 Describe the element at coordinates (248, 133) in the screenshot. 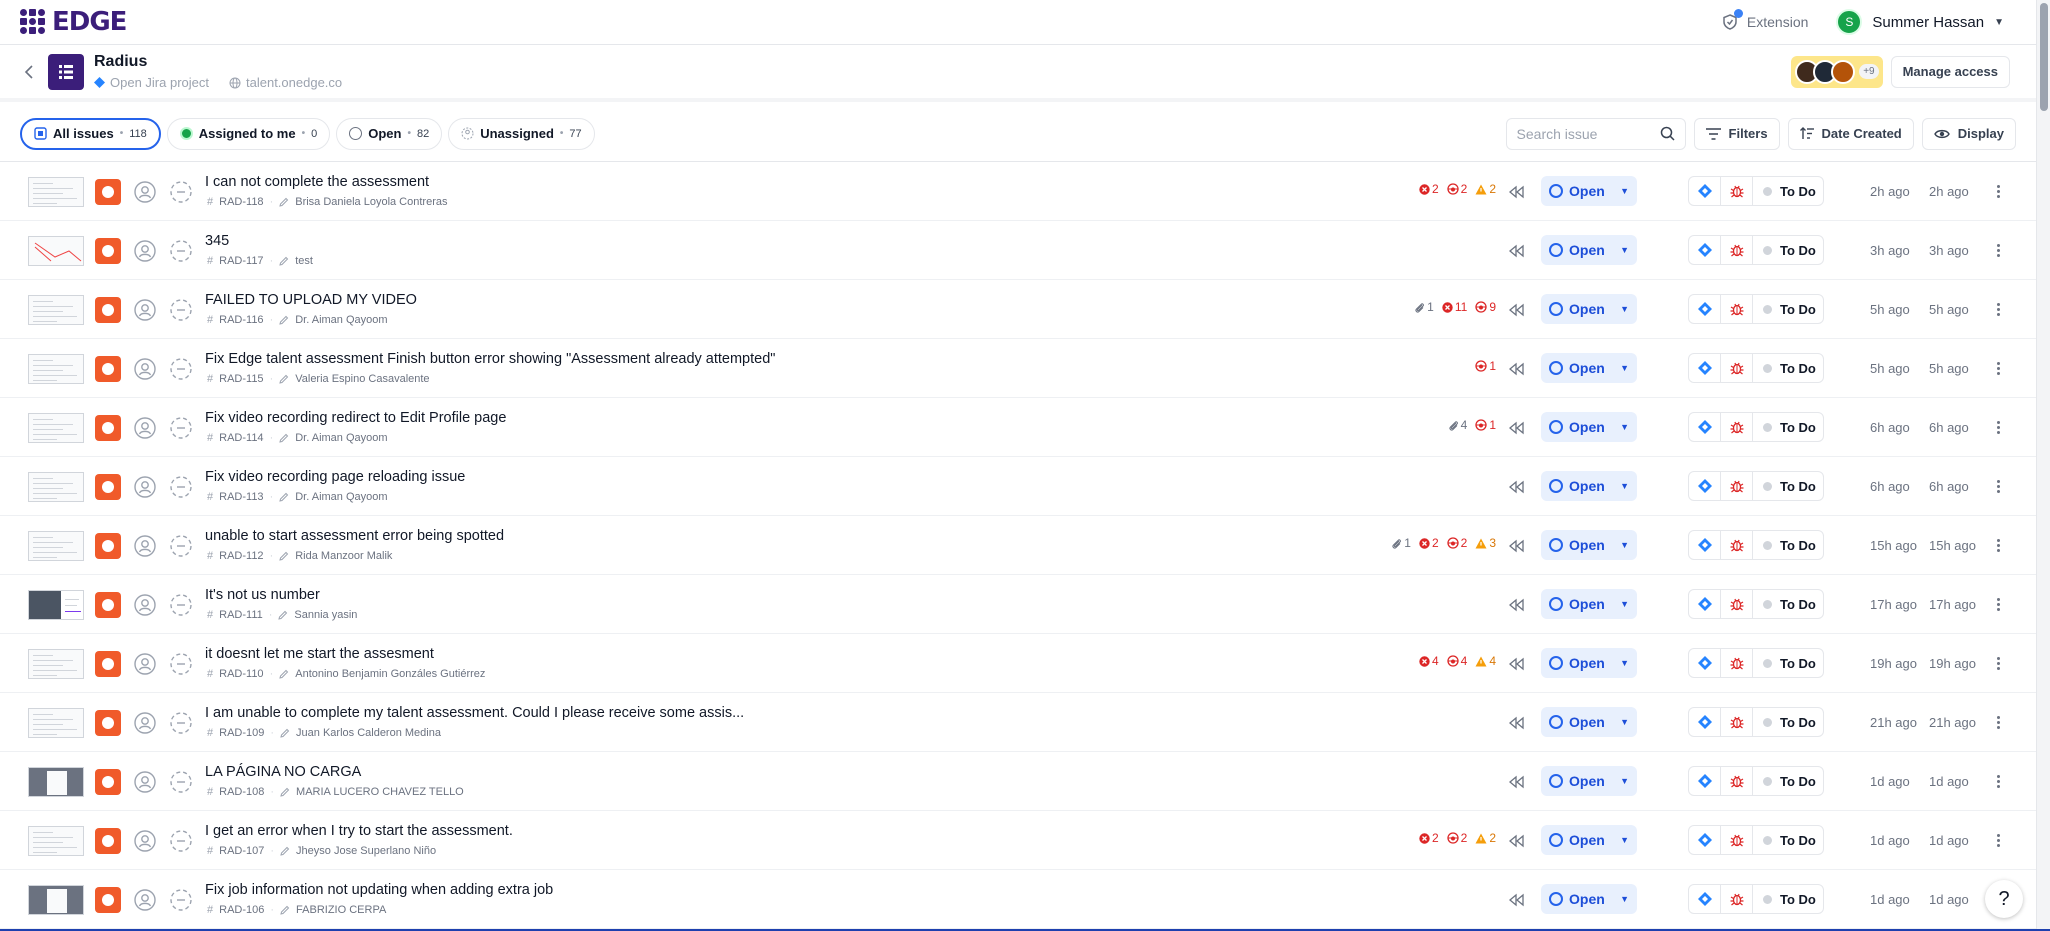

I see `chip-assigned-to-me: Assigned to me • 0` at that location.